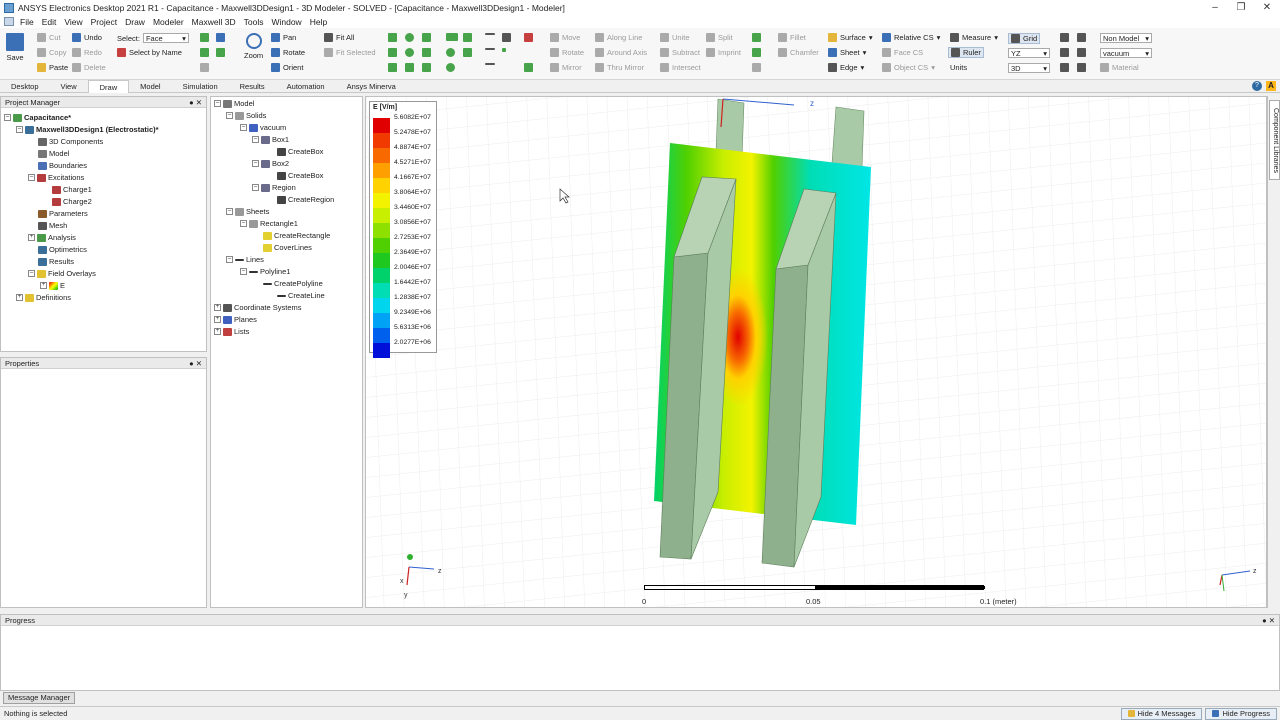 Image resolution: width=1280 pixels, height=720 pixels. I want to click on redo-button: Redo, so click(87, 52).